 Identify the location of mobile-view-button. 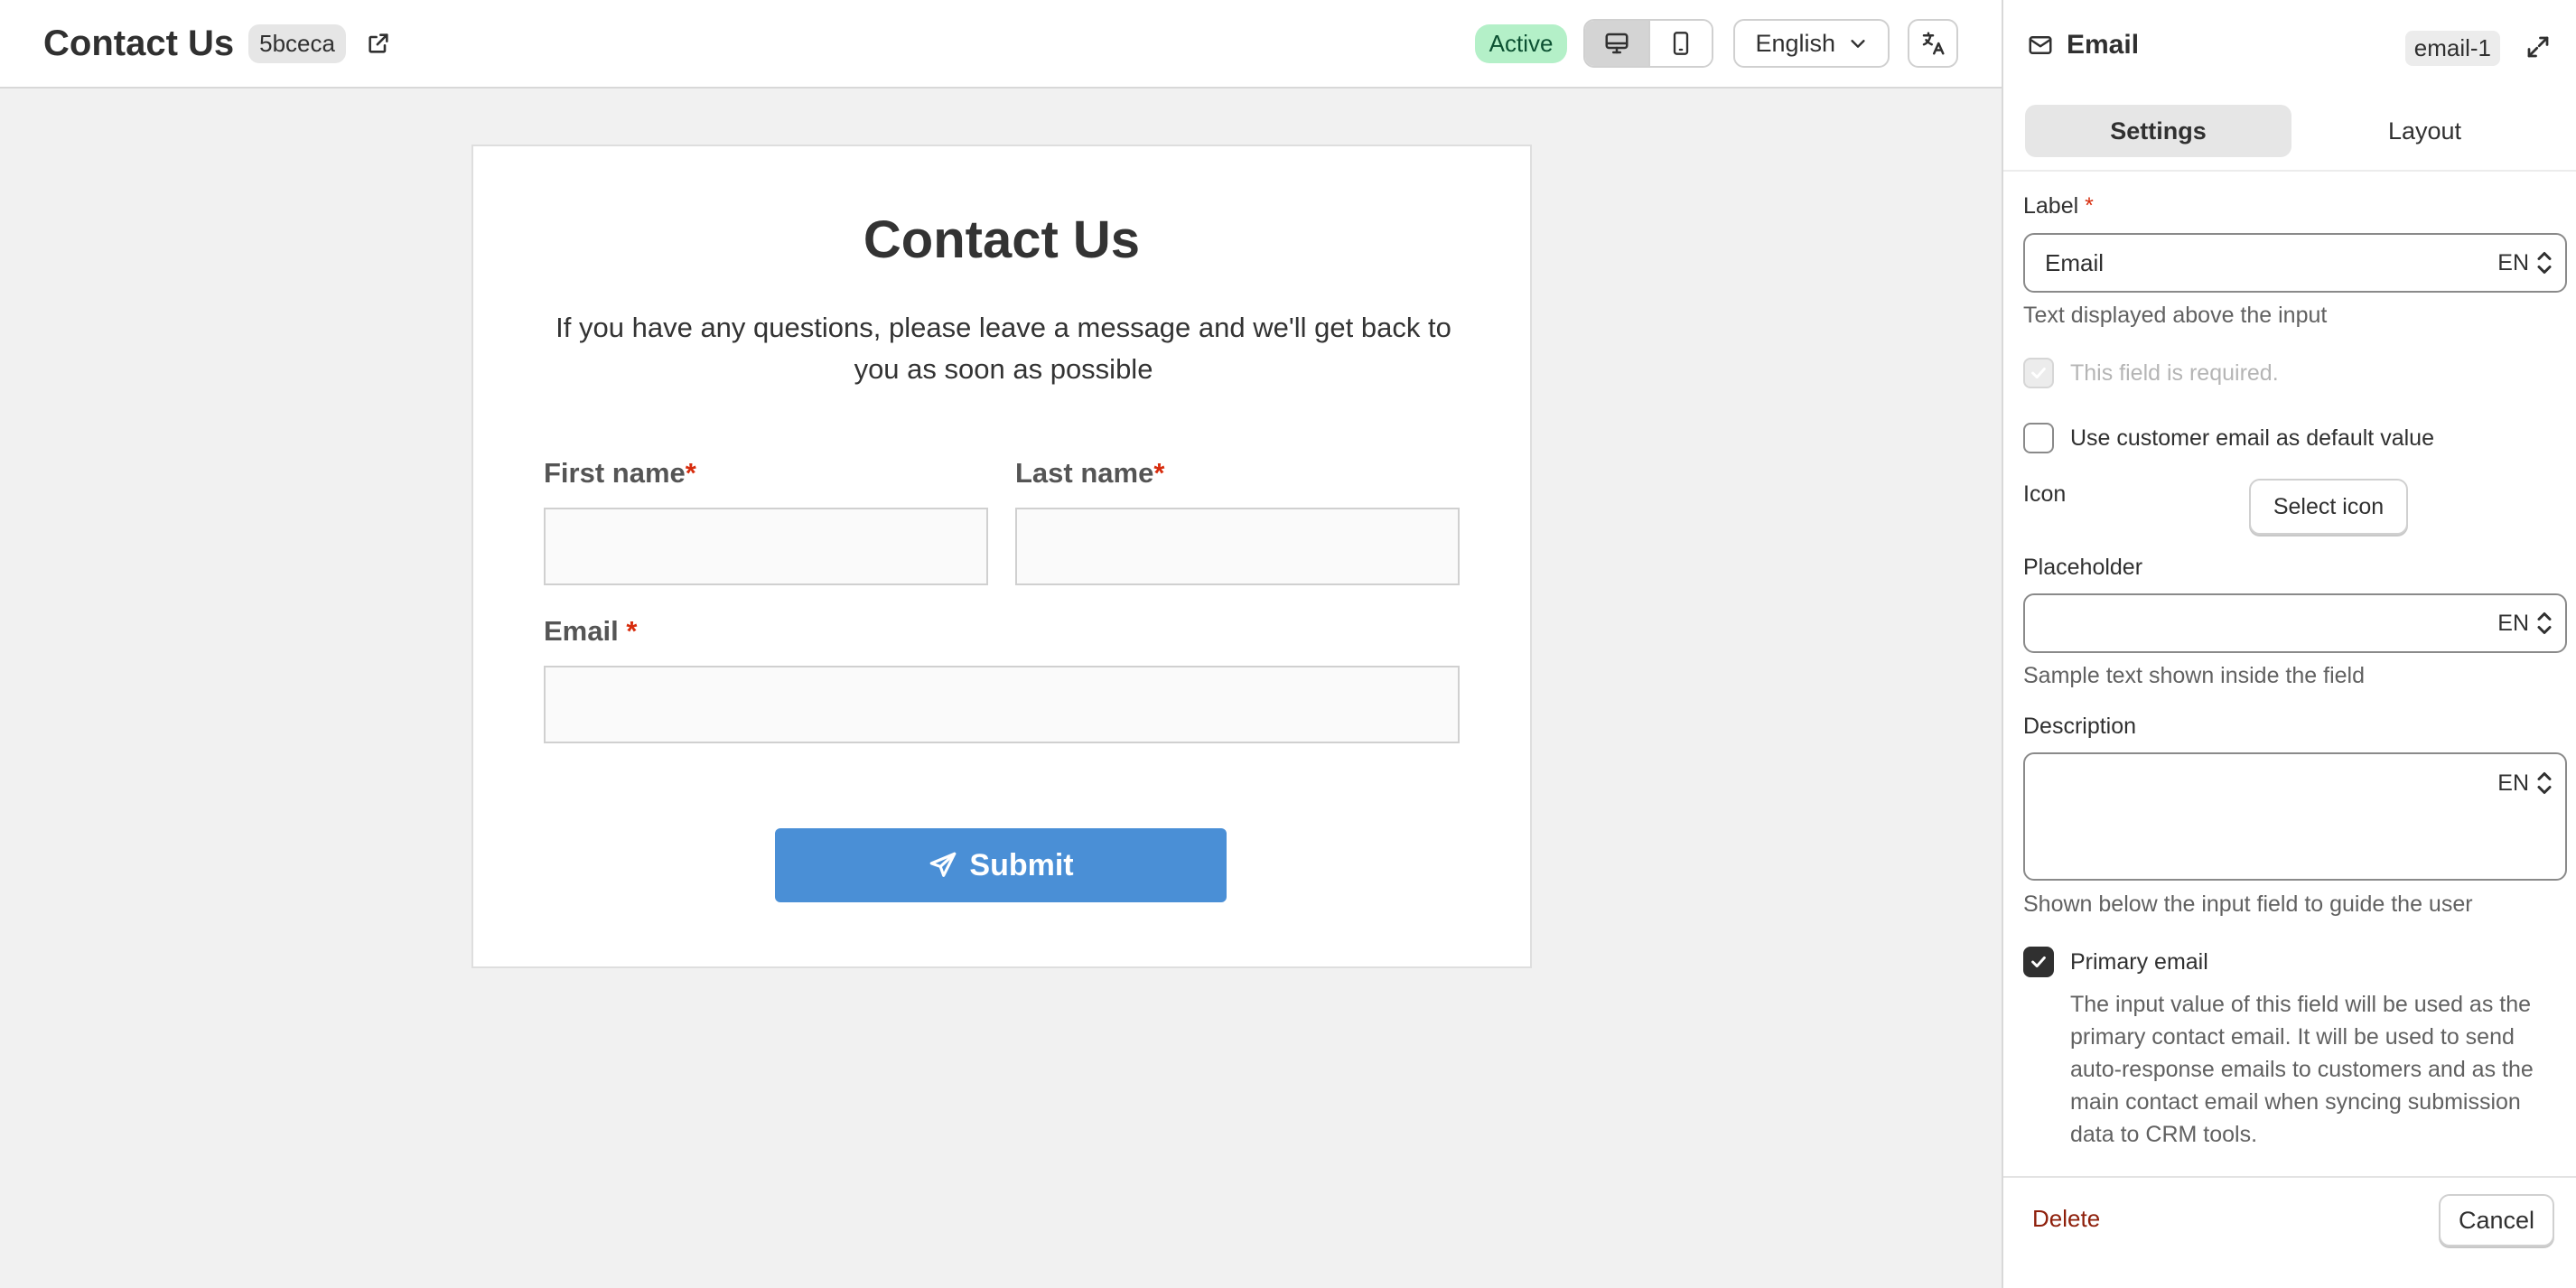
(1680, 44).